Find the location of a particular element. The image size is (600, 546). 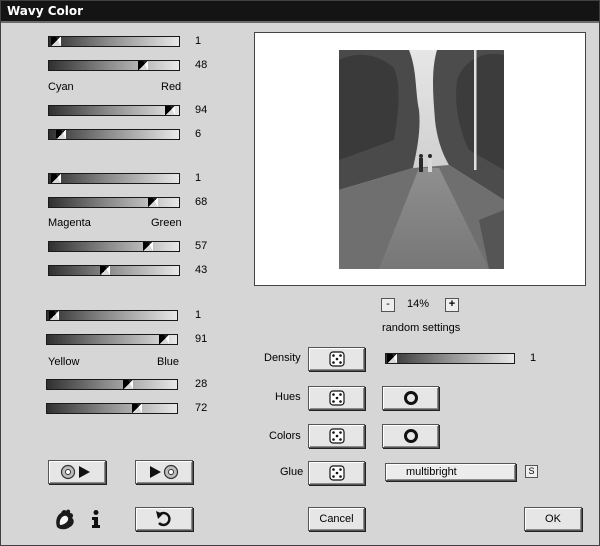

play-disc-icon is located at coordinates (164, 472).